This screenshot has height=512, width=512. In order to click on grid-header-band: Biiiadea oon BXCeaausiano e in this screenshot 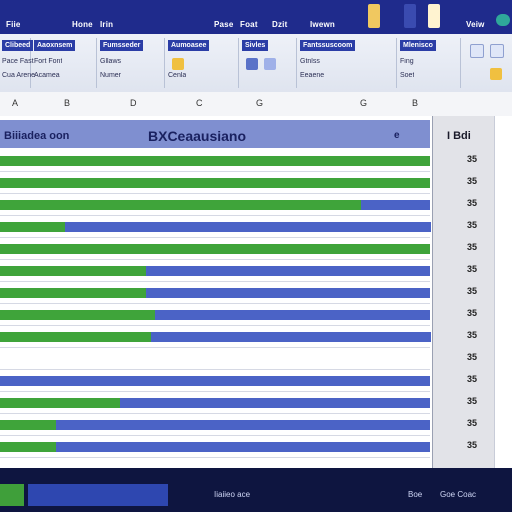, I will do `click(215, 134)`.